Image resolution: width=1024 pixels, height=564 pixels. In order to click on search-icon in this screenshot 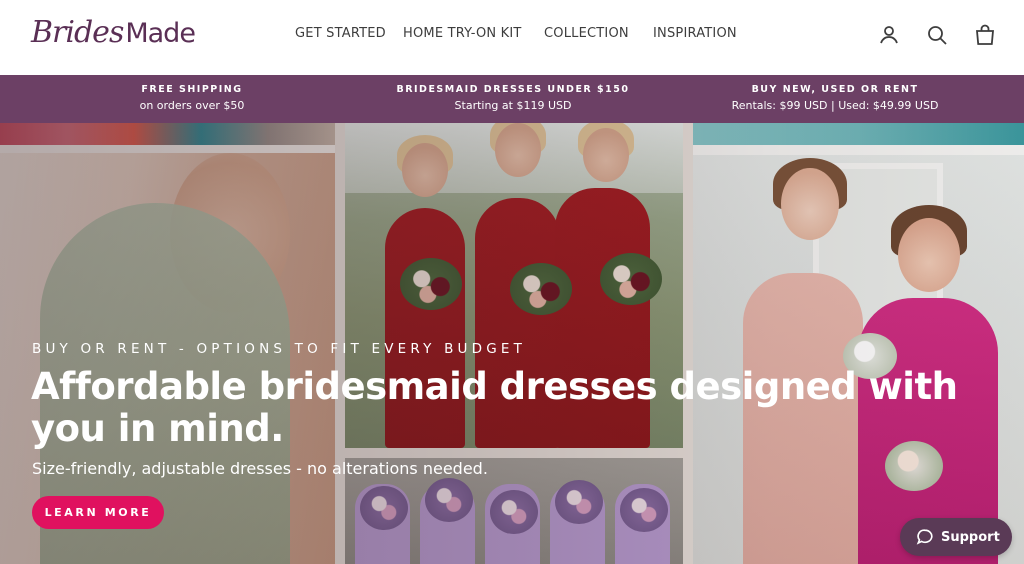, I will do `click(937, 35)`.